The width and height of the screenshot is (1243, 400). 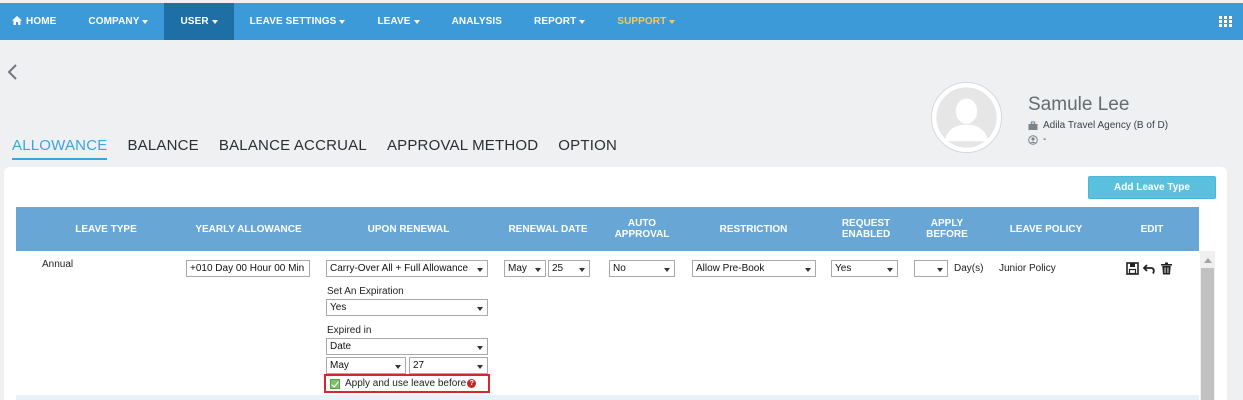 What do you see at coordinates (1149, 268) in the screenshot?
I see `undo-icon` at bounding box center [1149, 268].